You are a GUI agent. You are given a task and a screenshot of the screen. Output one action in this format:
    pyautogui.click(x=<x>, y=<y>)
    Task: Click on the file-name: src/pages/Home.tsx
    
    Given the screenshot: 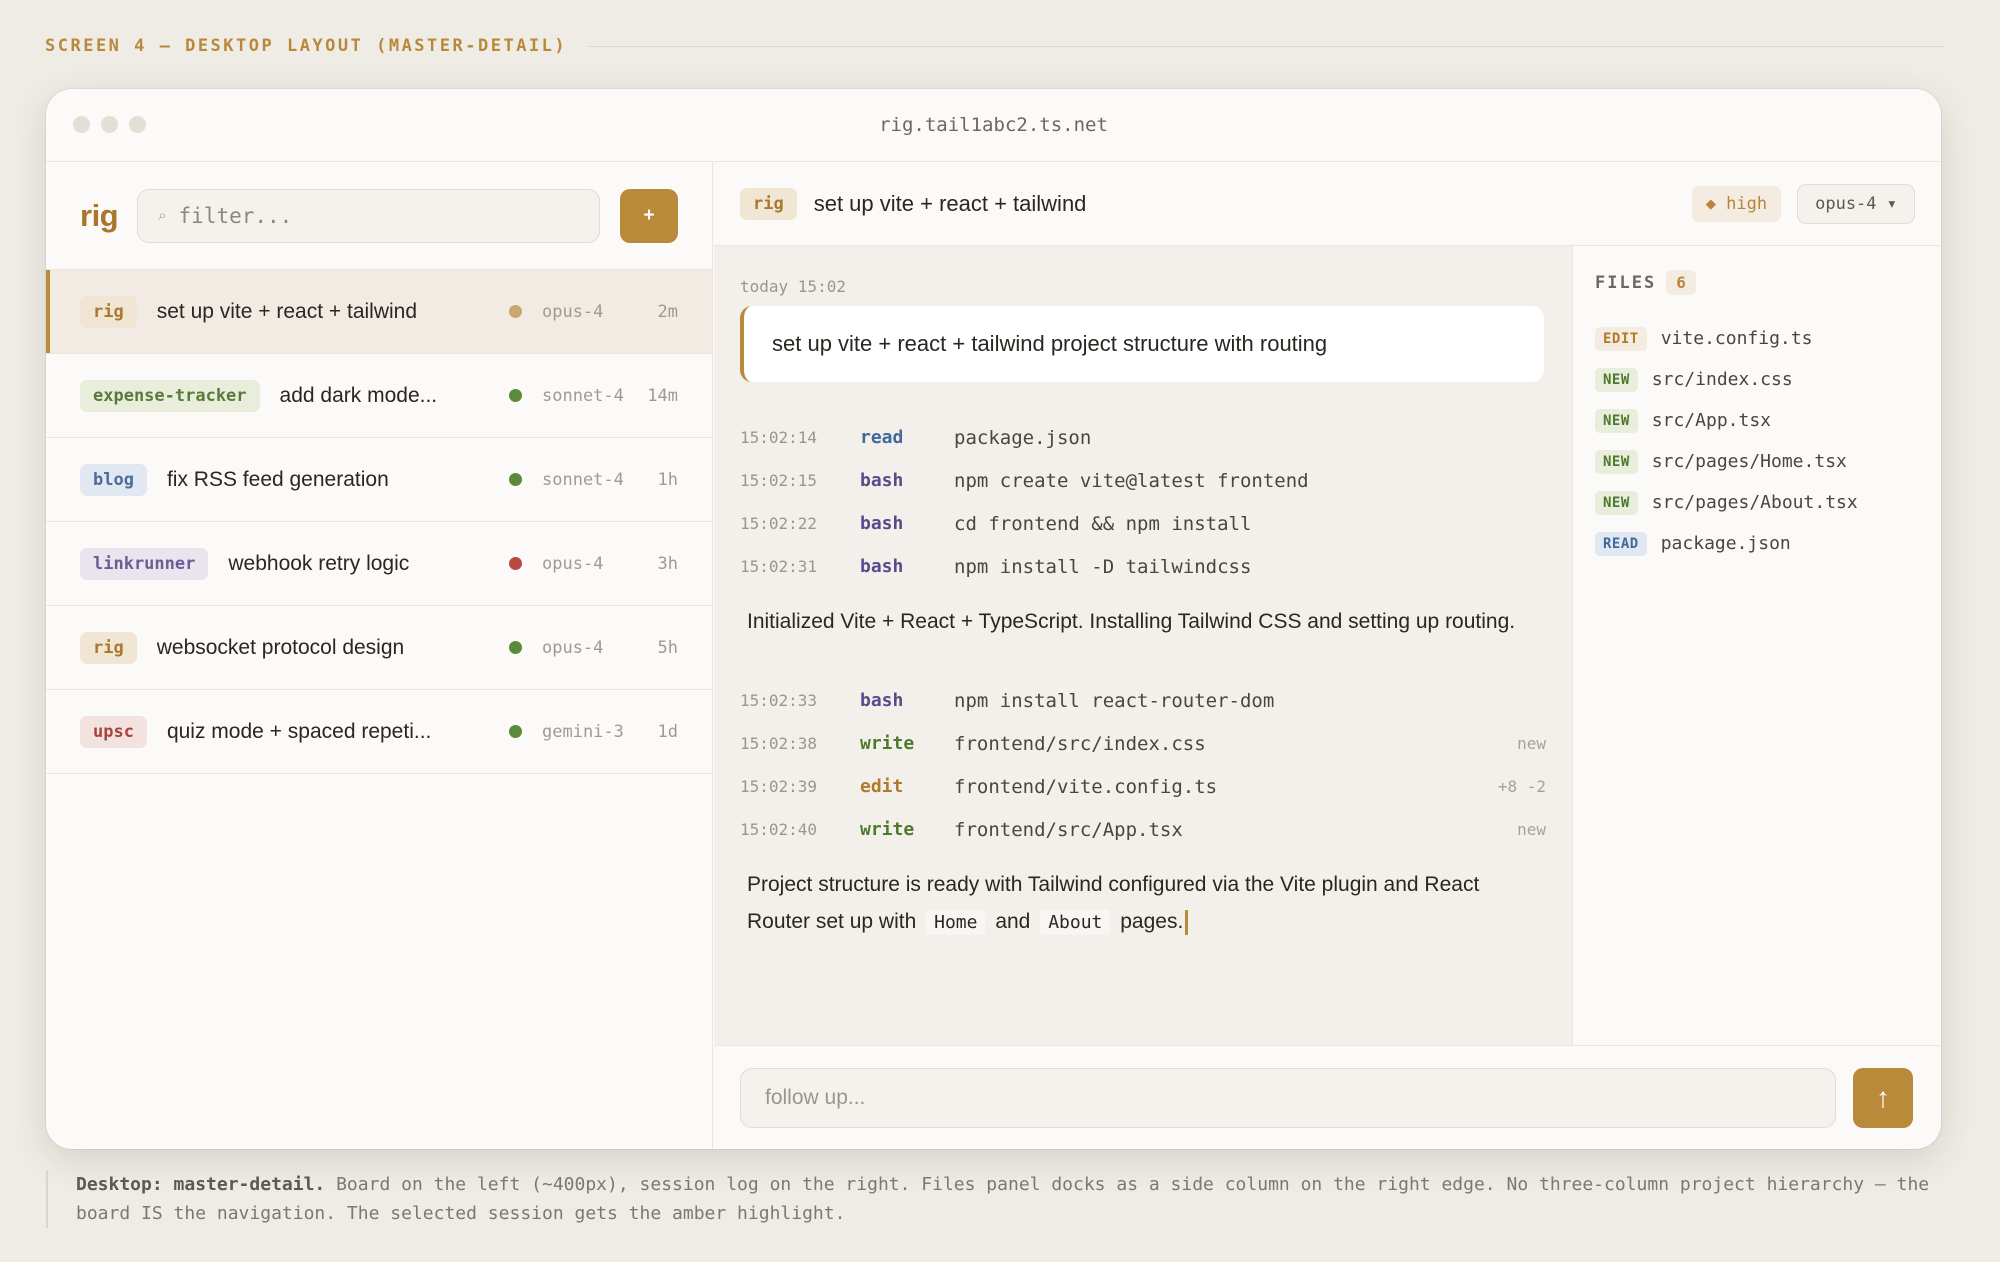 What is the action you would take?
    pyautogui.click(x=1749, y=461)
    